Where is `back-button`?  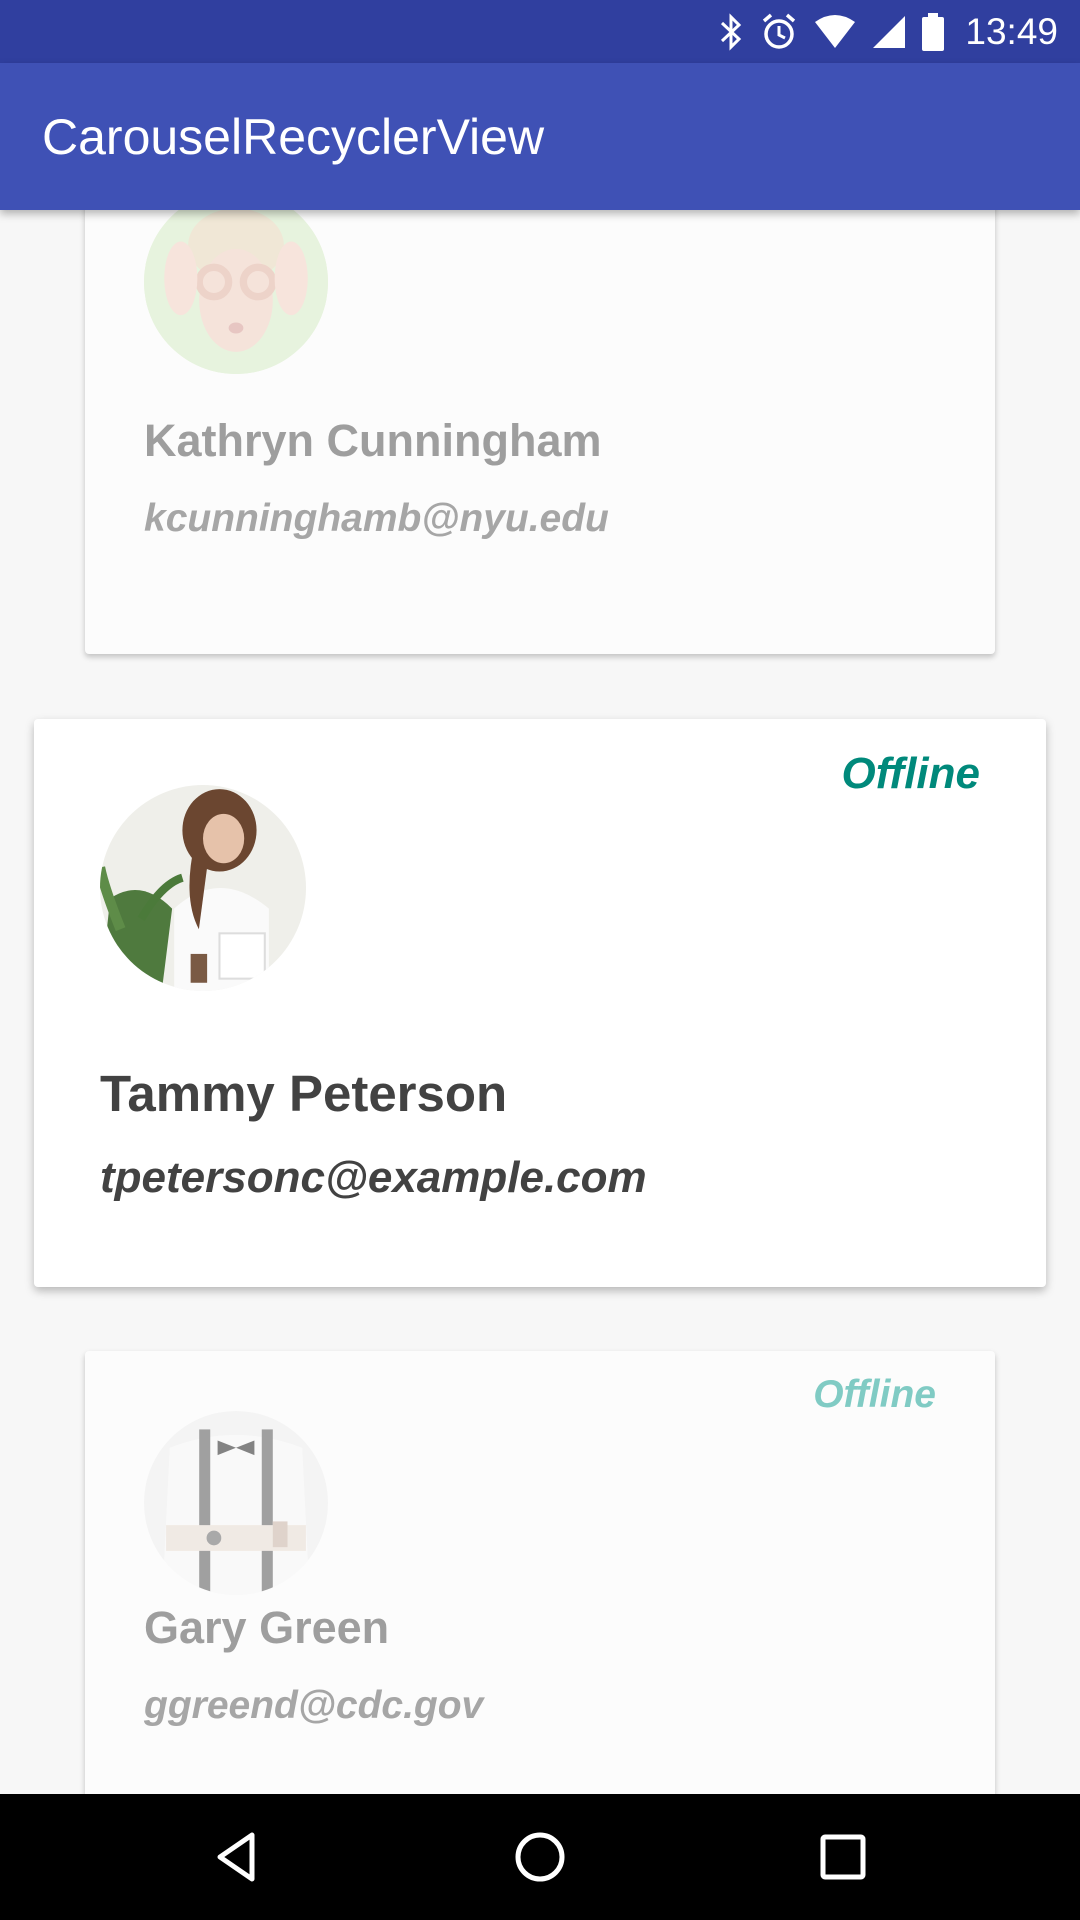 back-button is located at coordinates (238, 1857).